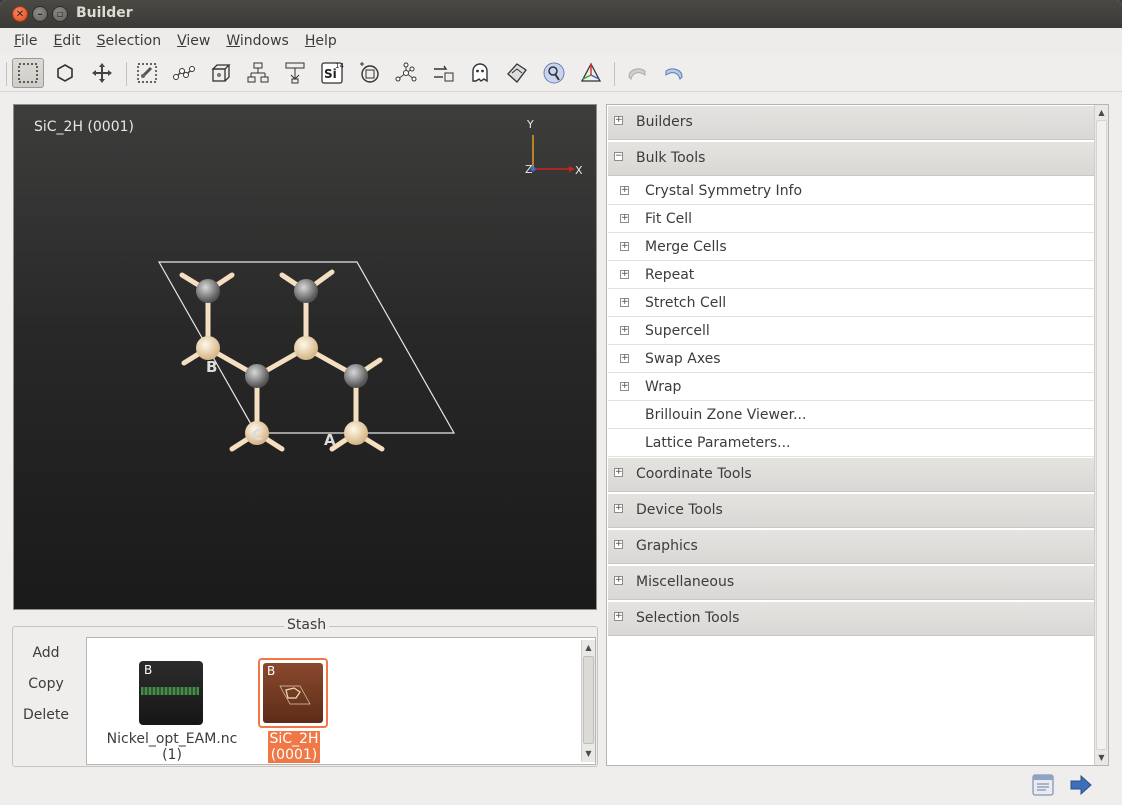  I want to click on menu-edit: Edit, so click(66, 41).